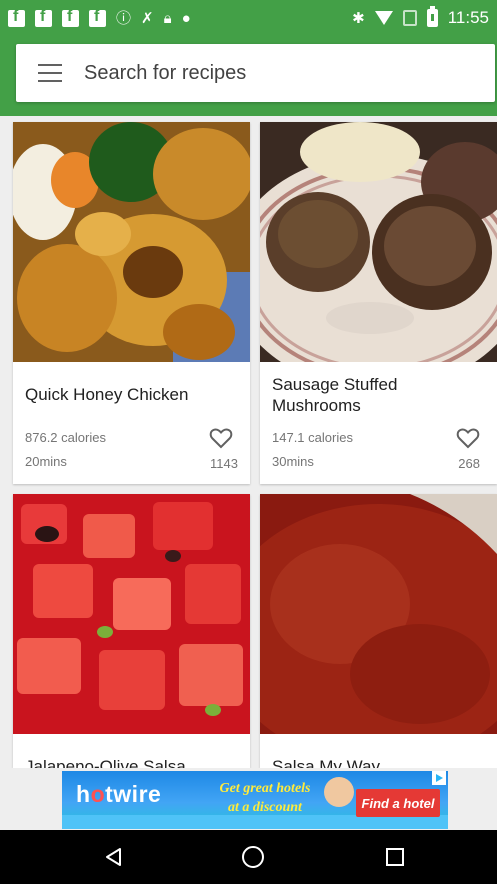 The image size is (497, 884). Describe the element at coordinates (358, 18) in the screenshot. I see `bluetooth-icon: ✱` at that location.